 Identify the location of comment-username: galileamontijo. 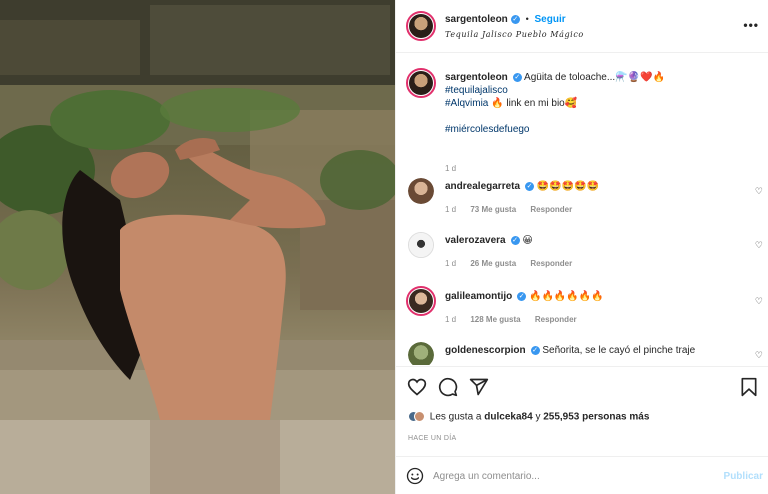
(478, 296).